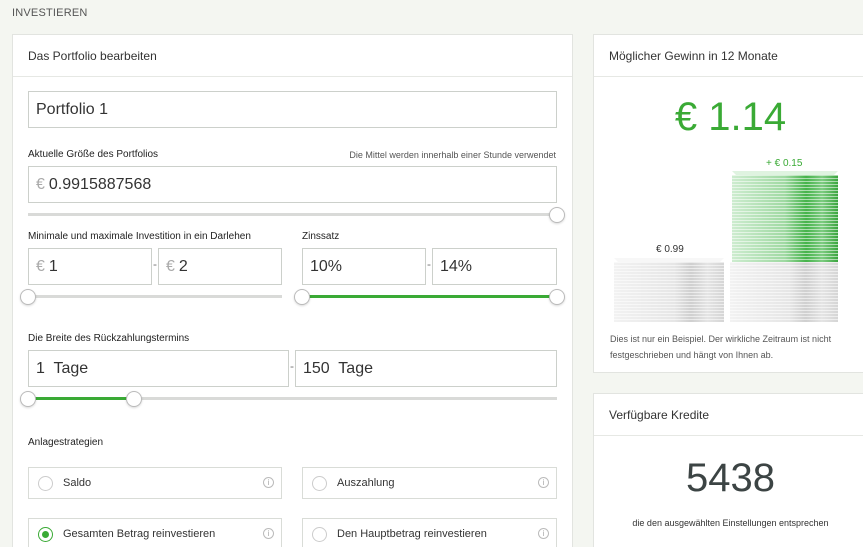 The width and height of the screenshot is (863, 547). I want to click on strategies-label: Anlagestrategien, so click(66, 442).